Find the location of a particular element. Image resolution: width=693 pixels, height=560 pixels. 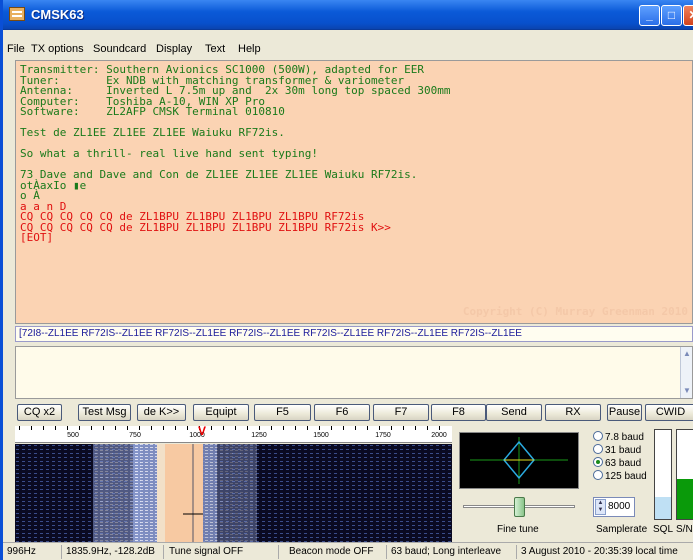

frequency-ruler: 500 750 1000 1250 1500 1750 2000 V is located at coordinates (233, 434).